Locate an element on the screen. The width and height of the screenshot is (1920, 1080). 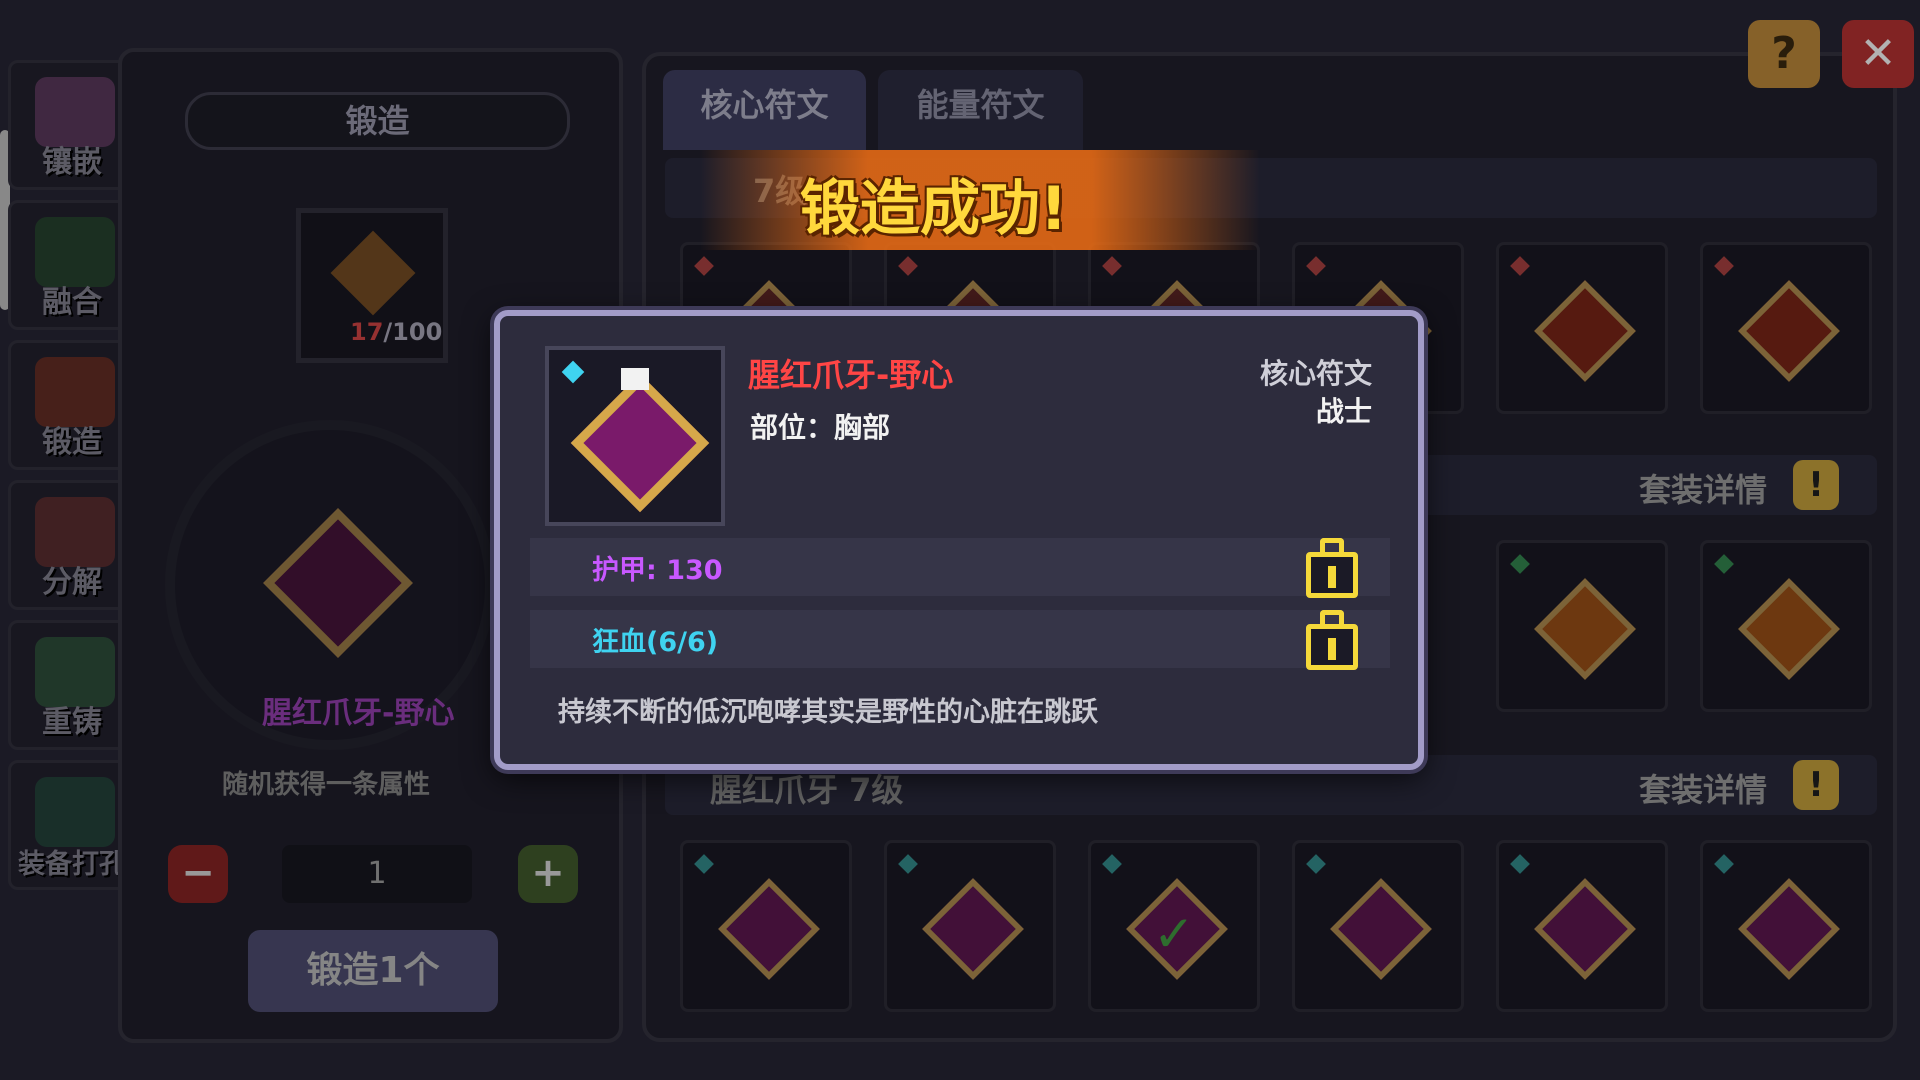
decrease-button: − is located at coordinates (198, 874).